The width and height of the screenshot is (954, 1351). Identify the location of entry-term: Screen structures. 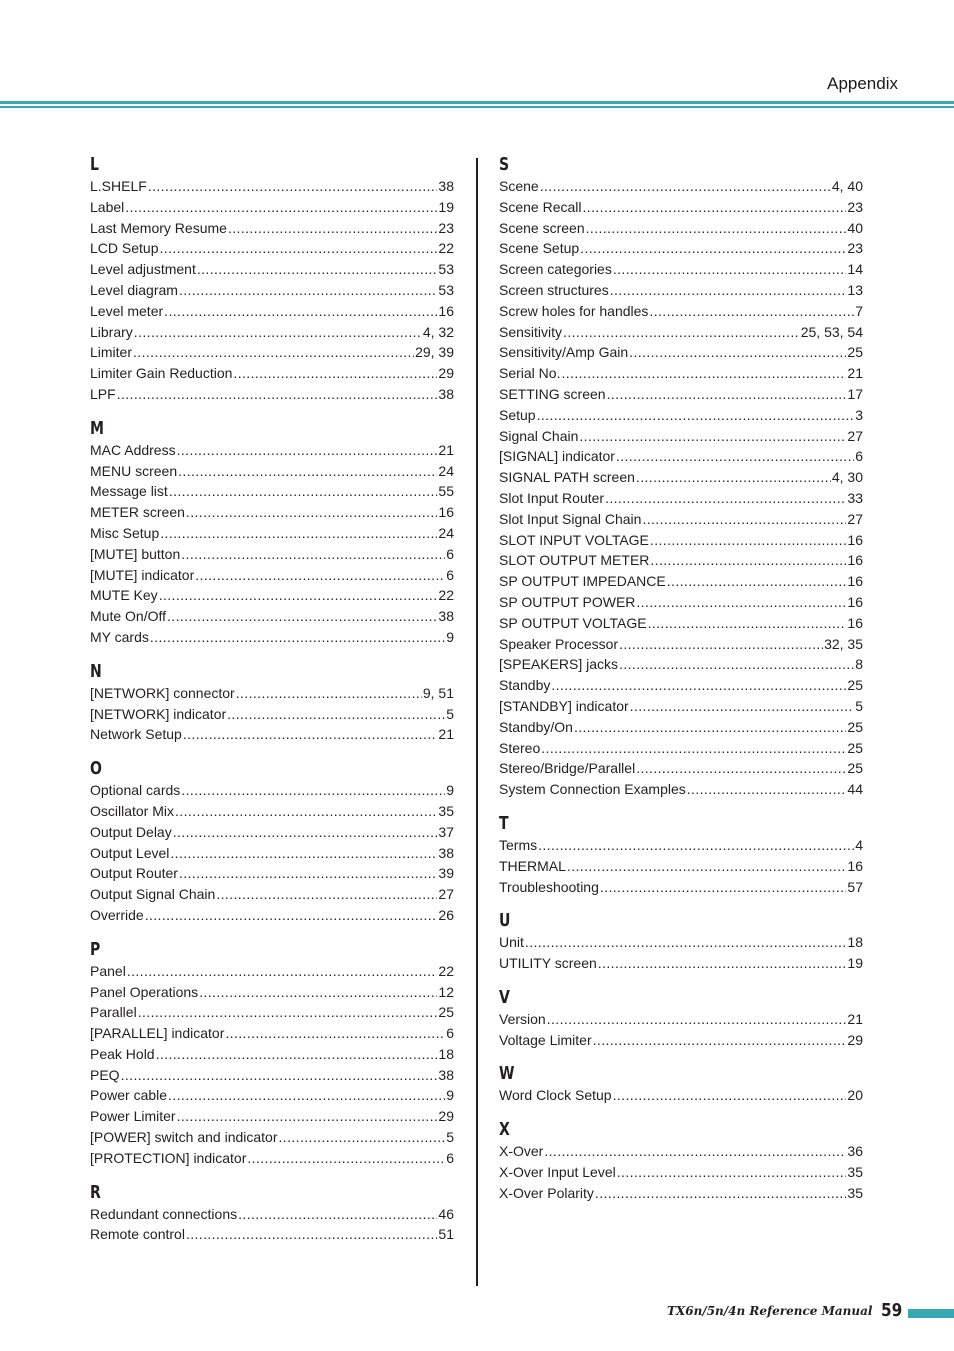
(554, 289).